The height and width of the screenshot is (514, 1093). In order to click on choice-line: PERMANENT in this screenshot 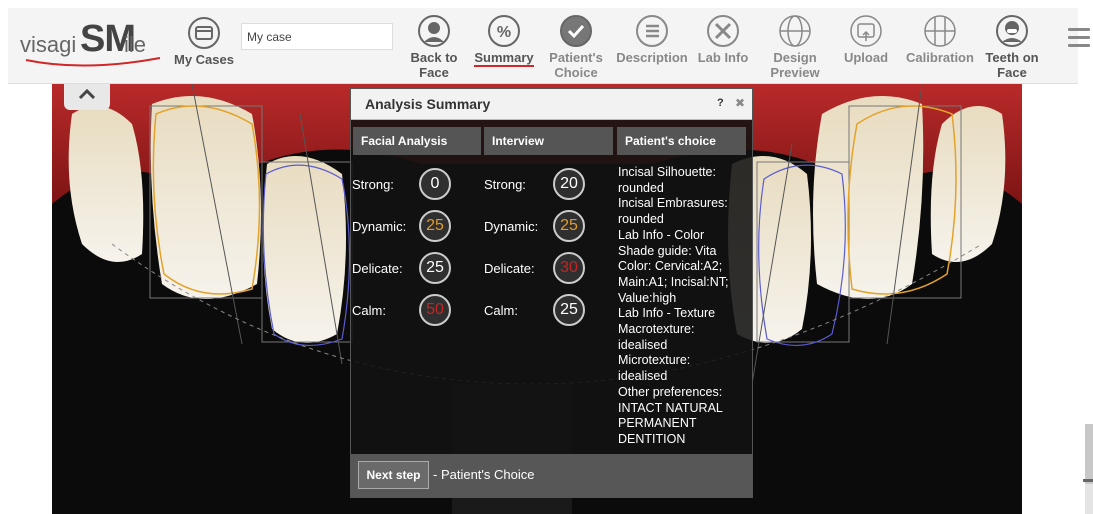, I will do `click(657, 423)`.